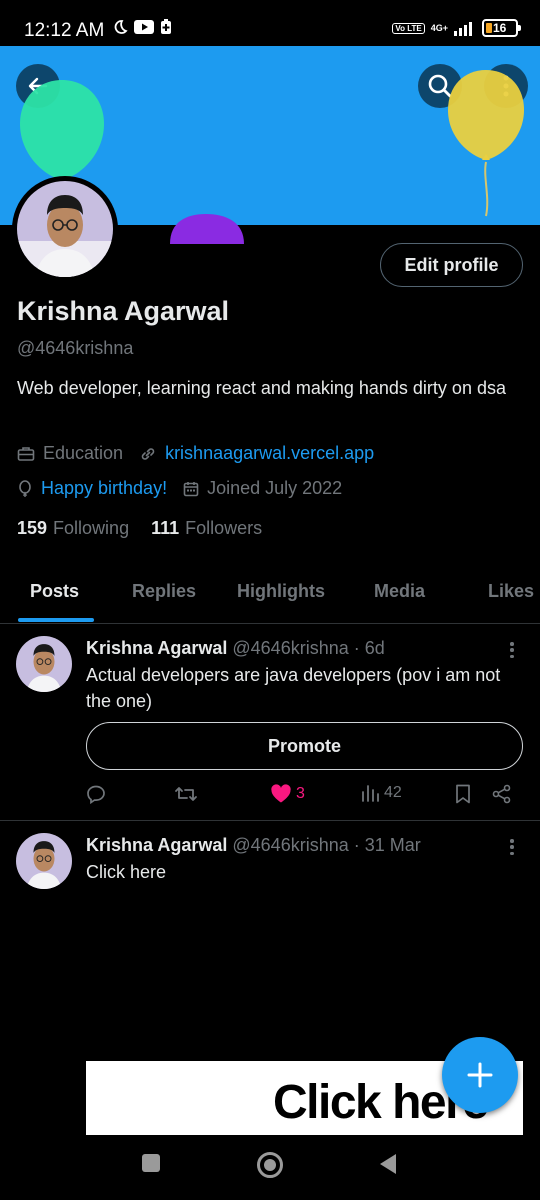  I want to click on youtube-icon, so click(144, 27).